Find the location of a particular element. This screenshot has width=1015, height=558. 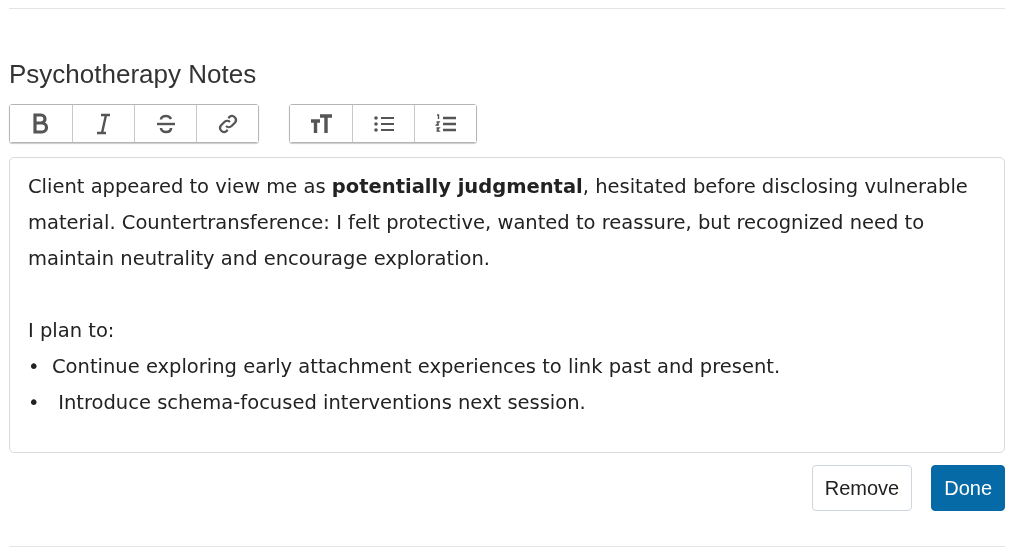

bullet-text: Introduce schema-focused interventions next session. is located at coordinates (321, 403).